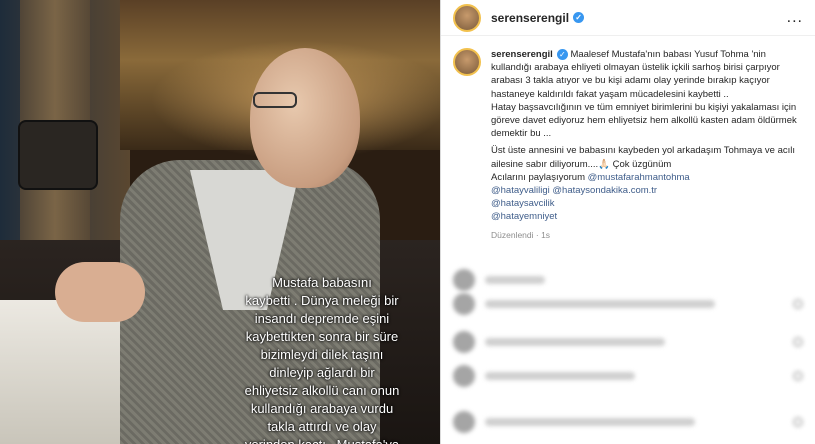 The width and height of the screenshot is (815, 444). What do you see at coordinates (58, 155) in the screenshot?
I see `photo-handbag` at bounding box center [58, 155].